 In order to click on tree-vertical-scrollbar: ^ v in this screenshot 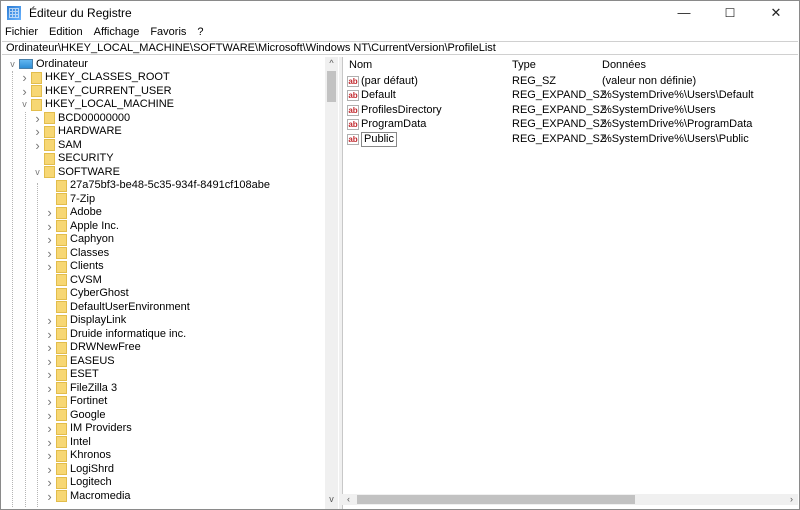, I will do `click(331, 283)`.